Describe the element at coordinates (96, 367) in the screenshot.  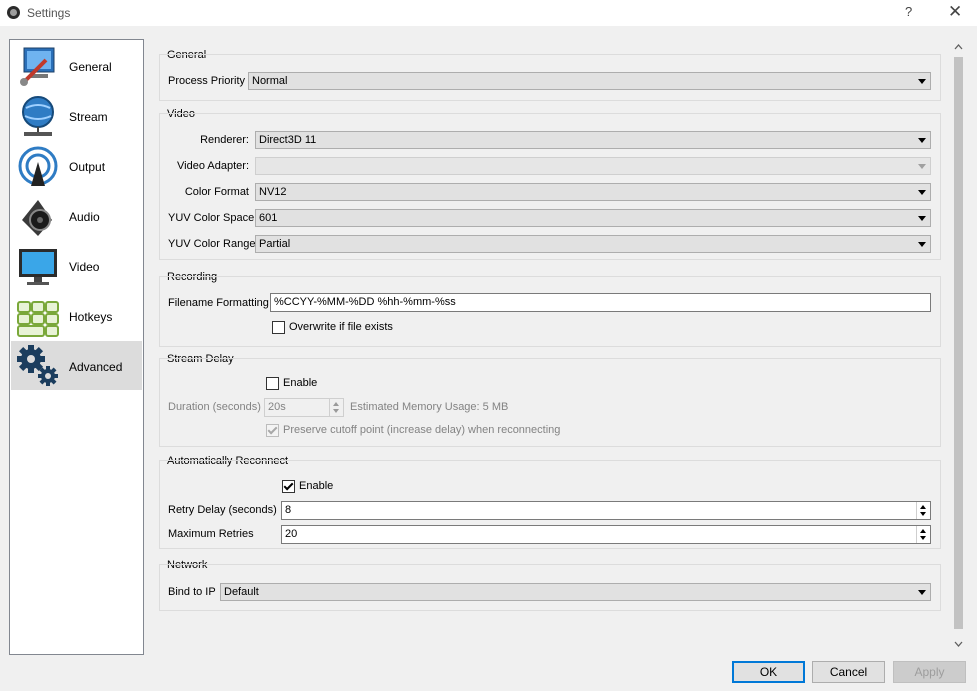
I see `sidebar-item-label: Advanced` at that location.